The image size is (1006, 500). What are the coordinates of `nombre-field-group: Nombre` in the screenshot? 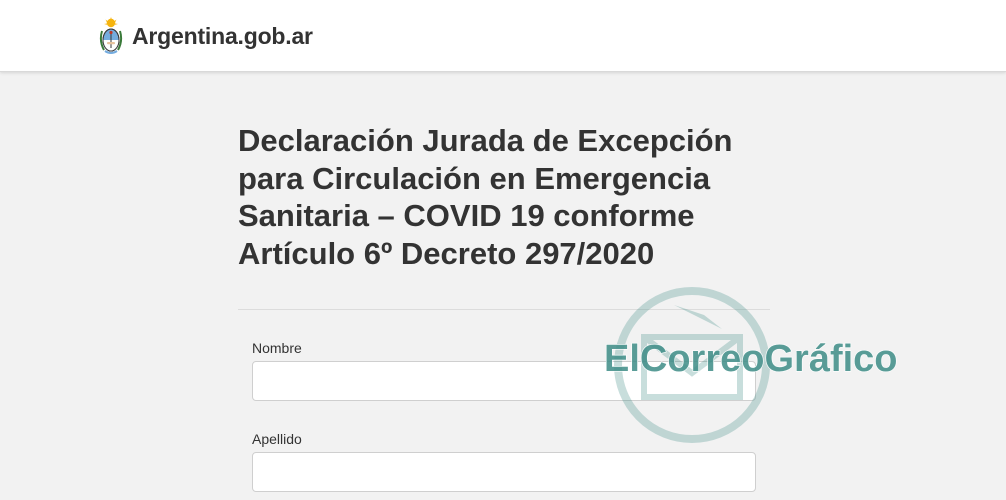 It's located at (504, 370).